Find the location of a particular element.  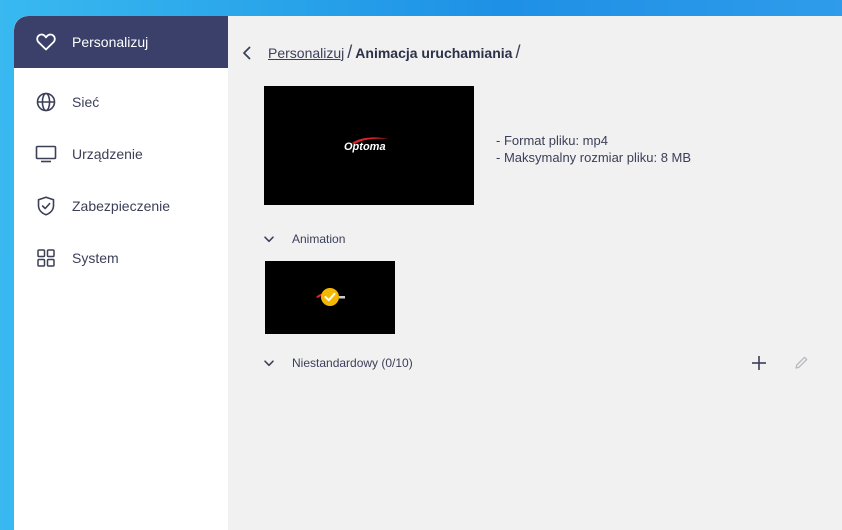

sidebar-item-urzadzenie: Urządzenie is located at coordinates (121, 154).